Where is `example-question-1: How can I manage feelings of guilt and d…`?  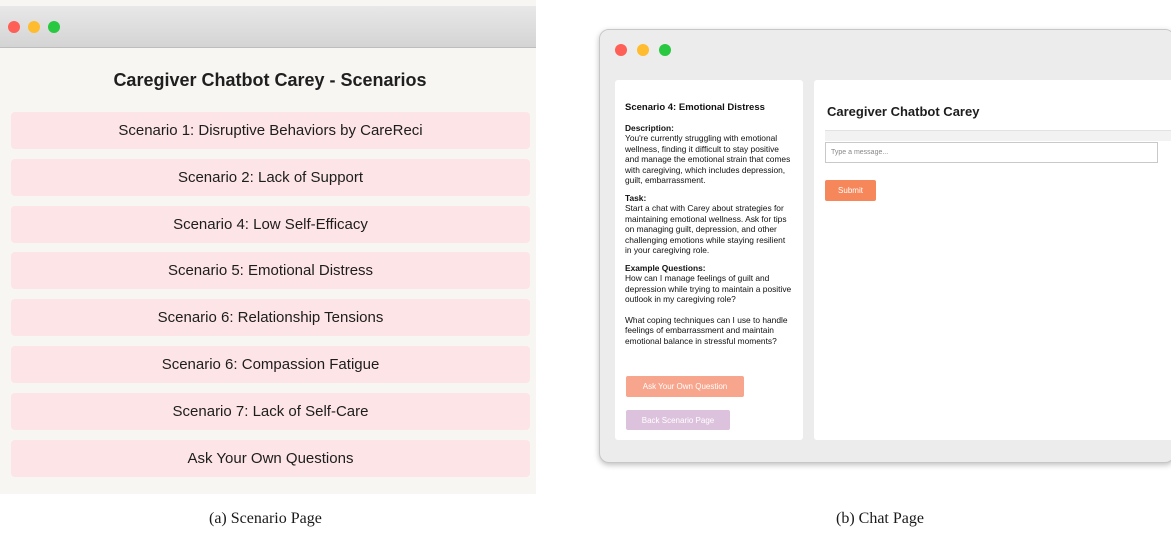 example-question-1: How can I manage feelings of guilt and d… is located at coordinates (708, 289).